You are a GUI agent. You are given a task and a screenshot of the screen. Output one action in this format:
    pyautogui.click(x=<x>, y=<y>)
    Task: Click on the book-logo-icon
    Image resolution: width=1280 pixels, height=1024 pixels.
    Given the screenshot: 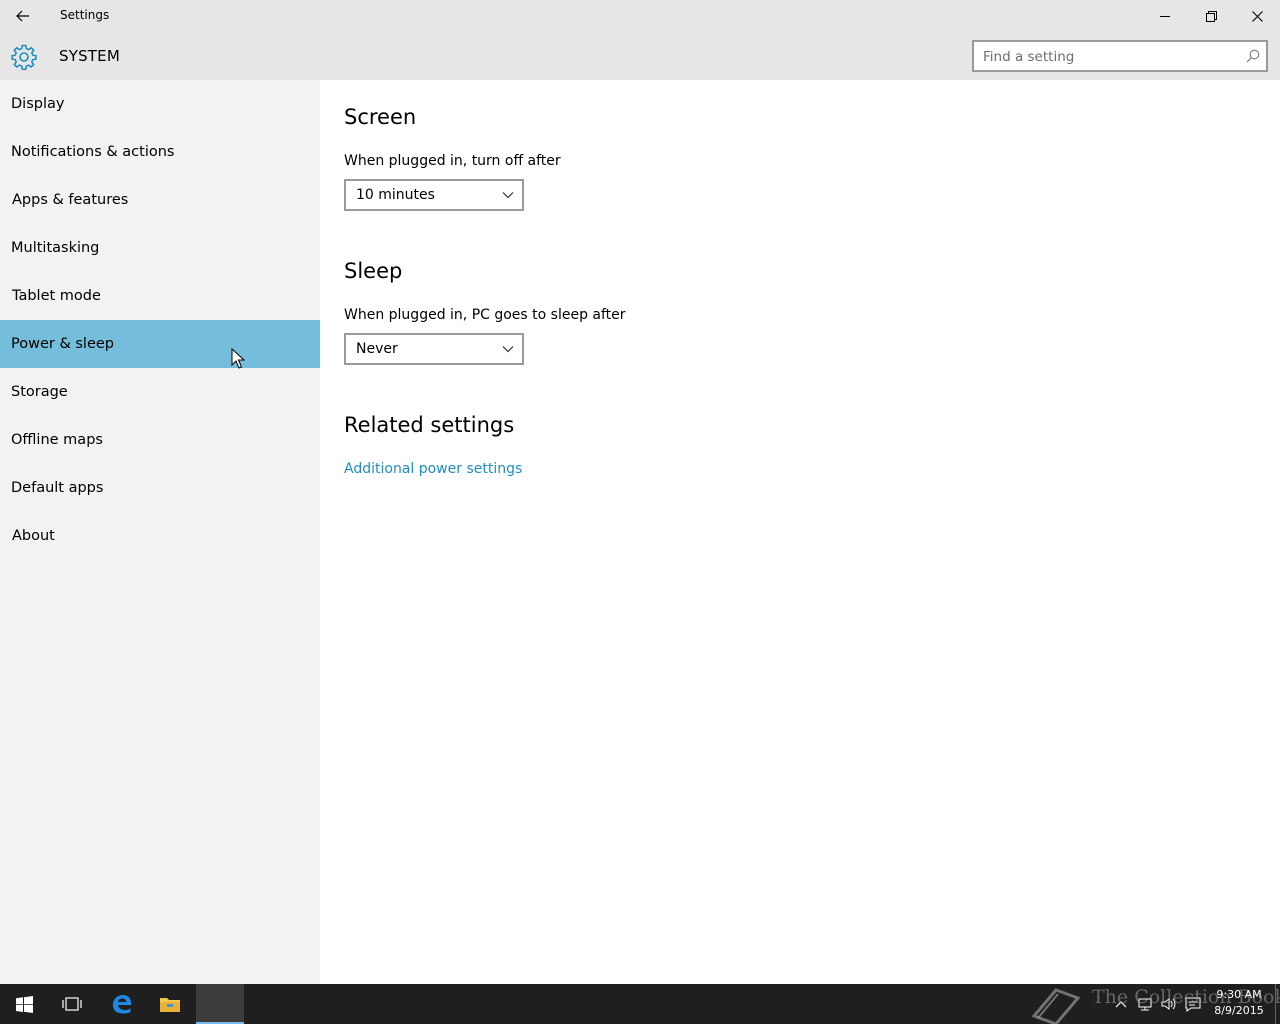 What is the action you would take?
    pyautogui.click(x=1056, y=1006)
    